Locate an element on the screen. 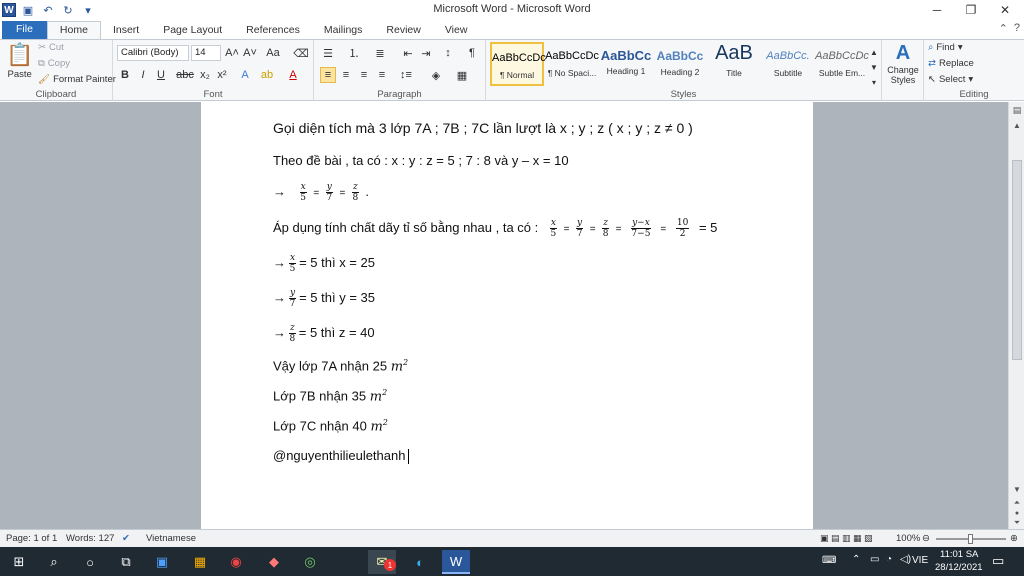 The image size is (1024, 576). language-tray: VIE is located at coordinates (920, 560).